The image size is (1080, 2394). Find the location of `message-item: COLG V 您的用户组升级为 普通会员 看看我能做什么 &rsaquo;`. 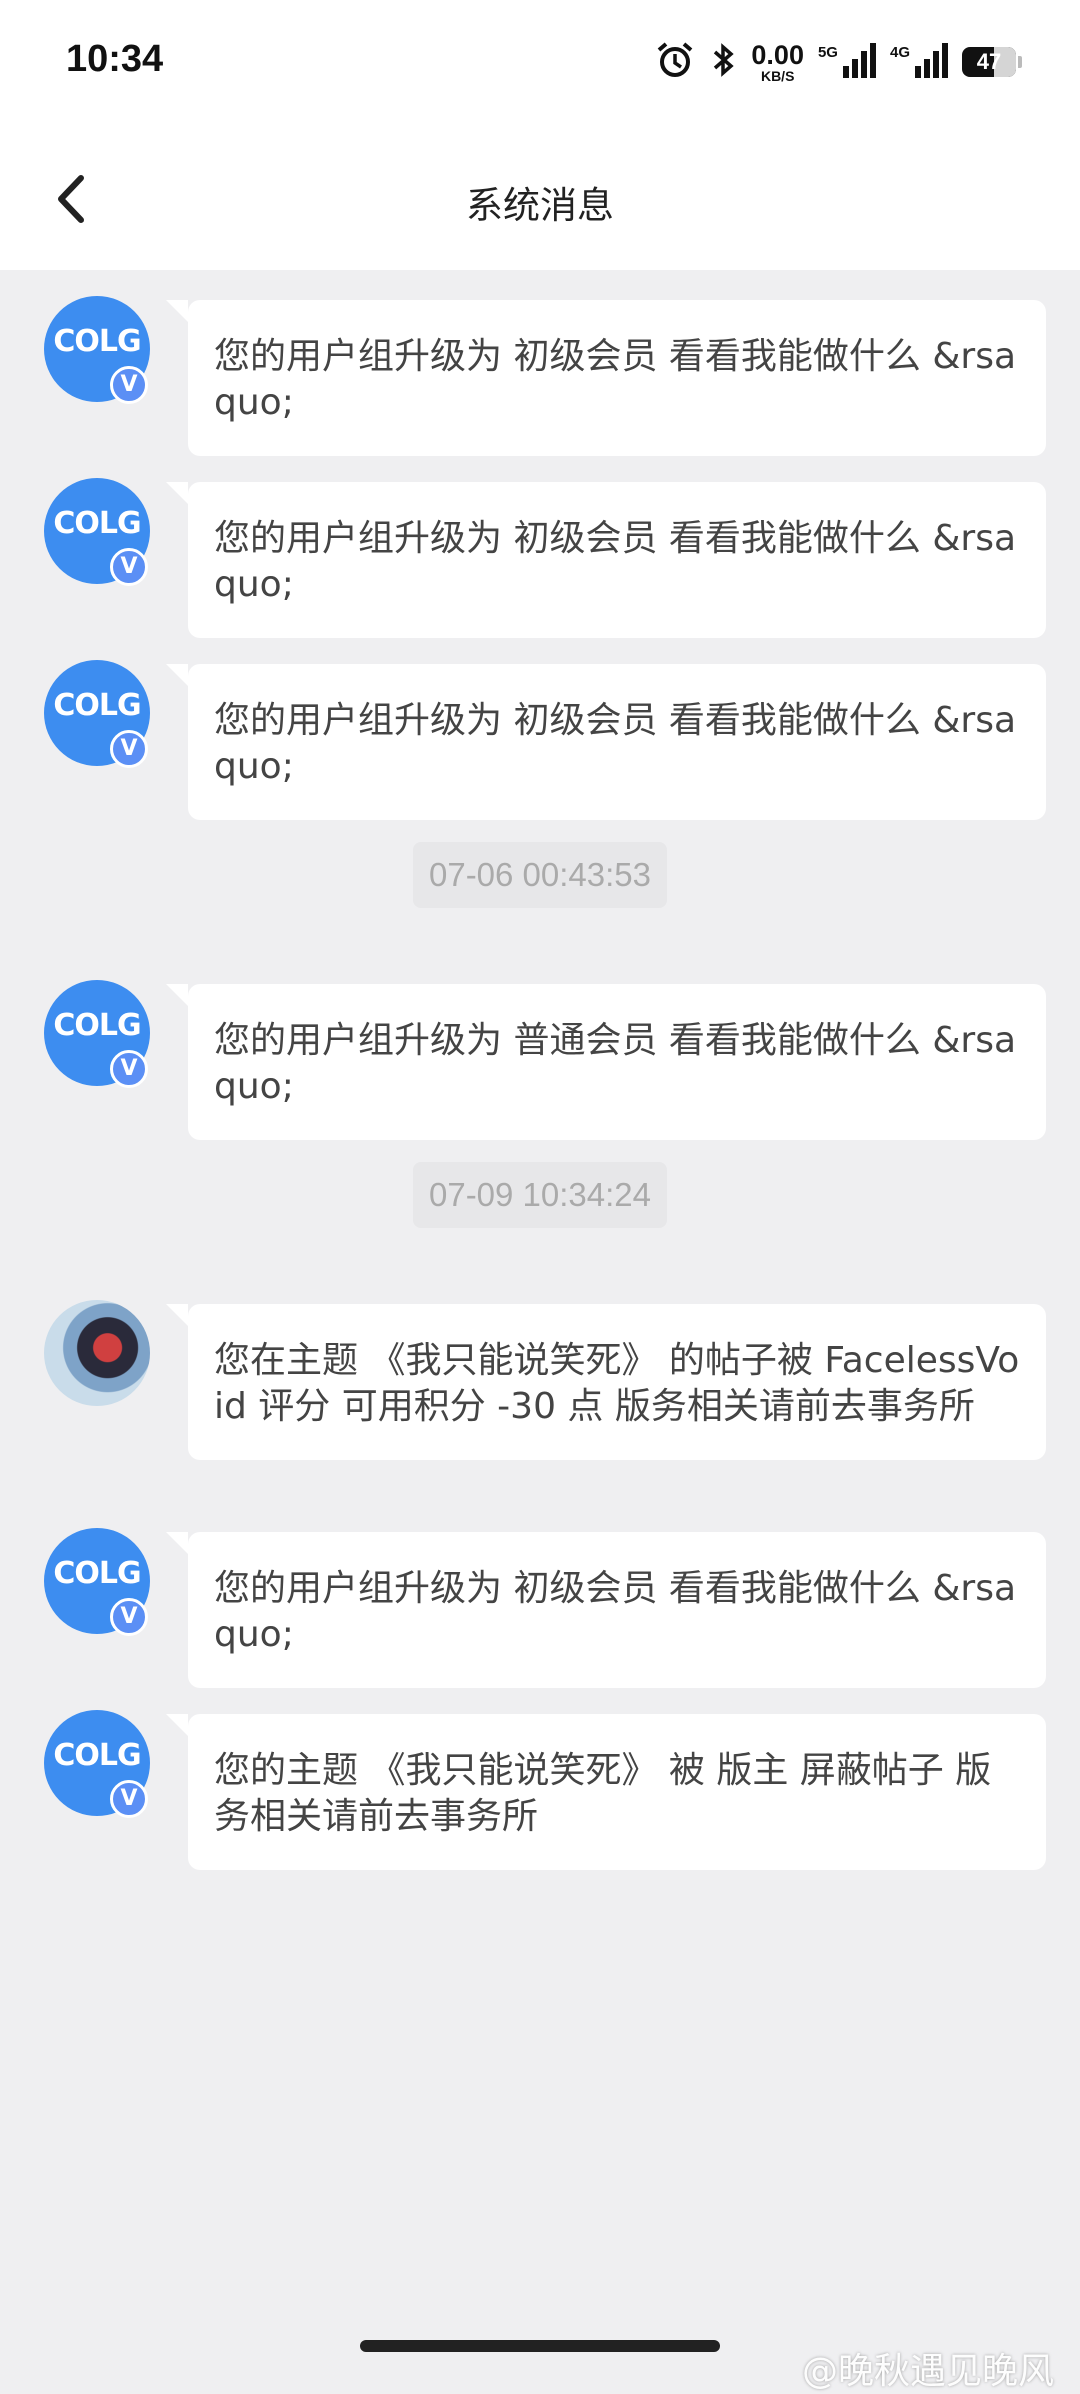

message-item: COLG V 您的用户组升级为 普通会员 看看我能做什么 &rsaquo; is located at coordinates (540, 1047).